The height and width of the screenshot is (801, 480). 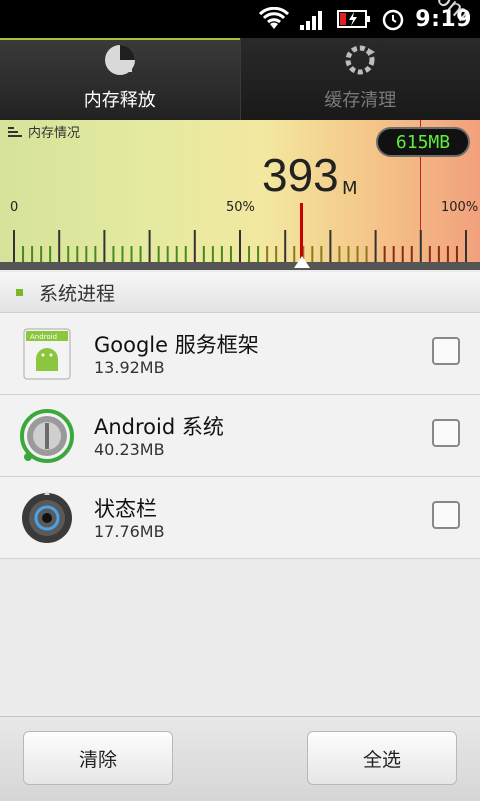 What do you see at coordinates (47, 518) in the screenshot?
I see `statusbar-icon` at bounding box center [47, 518].